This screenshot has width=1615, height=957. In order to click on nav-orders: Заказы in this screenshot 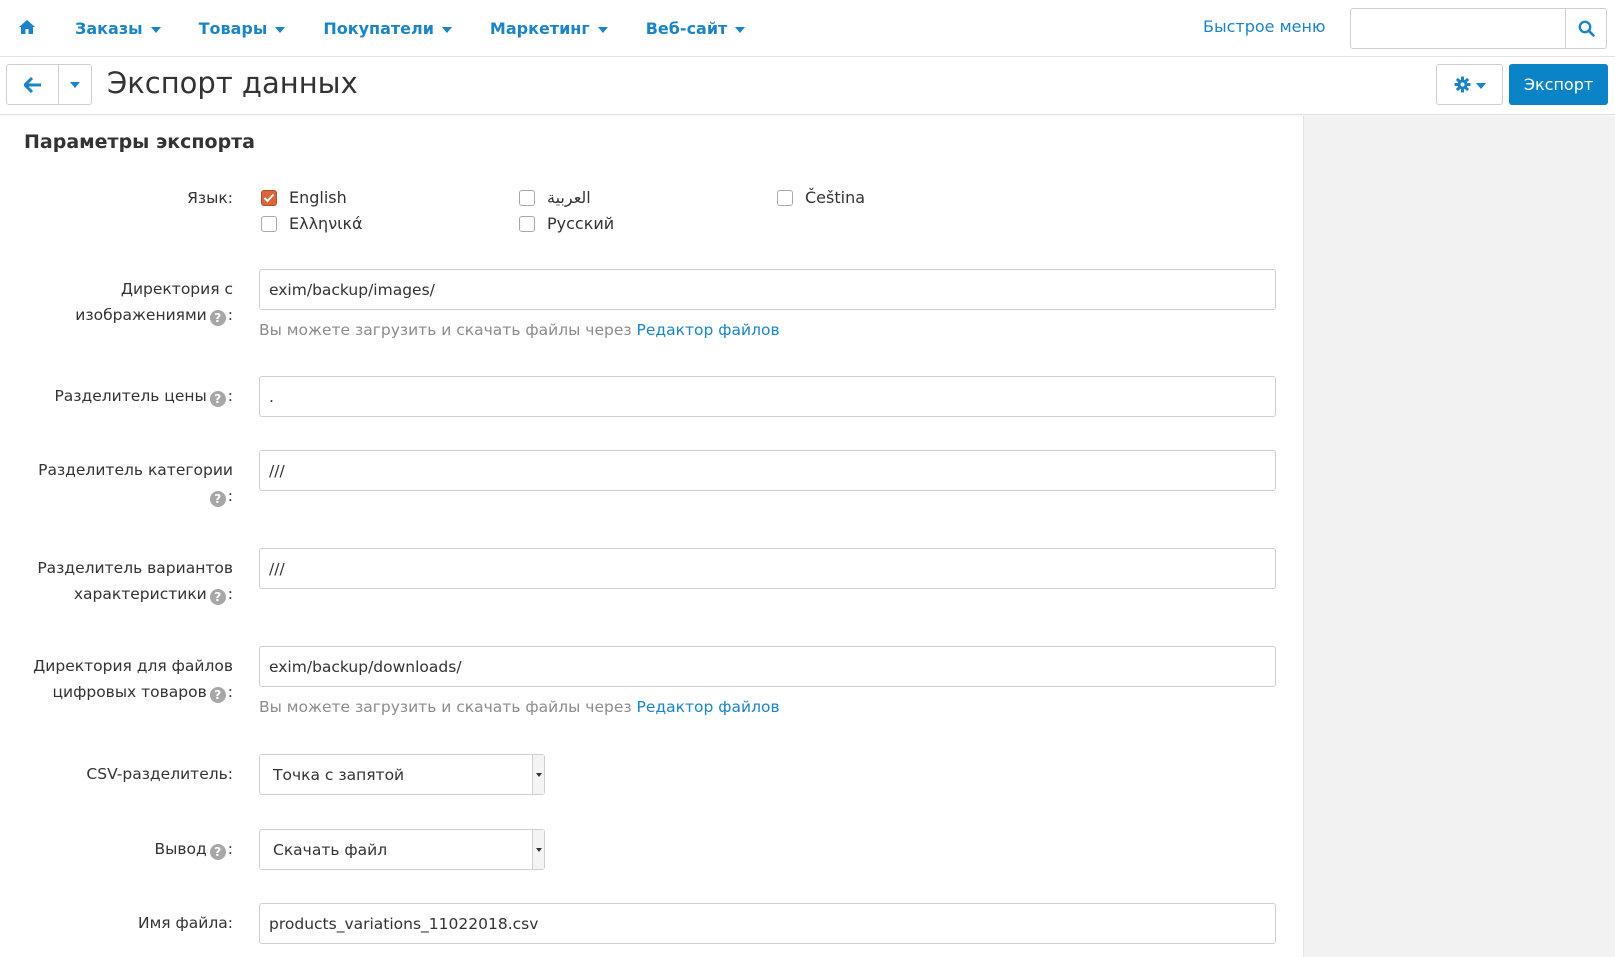, I will do `click(118, 28)`.